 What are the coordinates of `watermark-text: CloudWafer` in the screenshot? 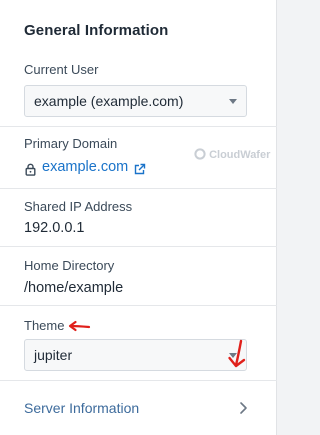 It's located at (240, 155).